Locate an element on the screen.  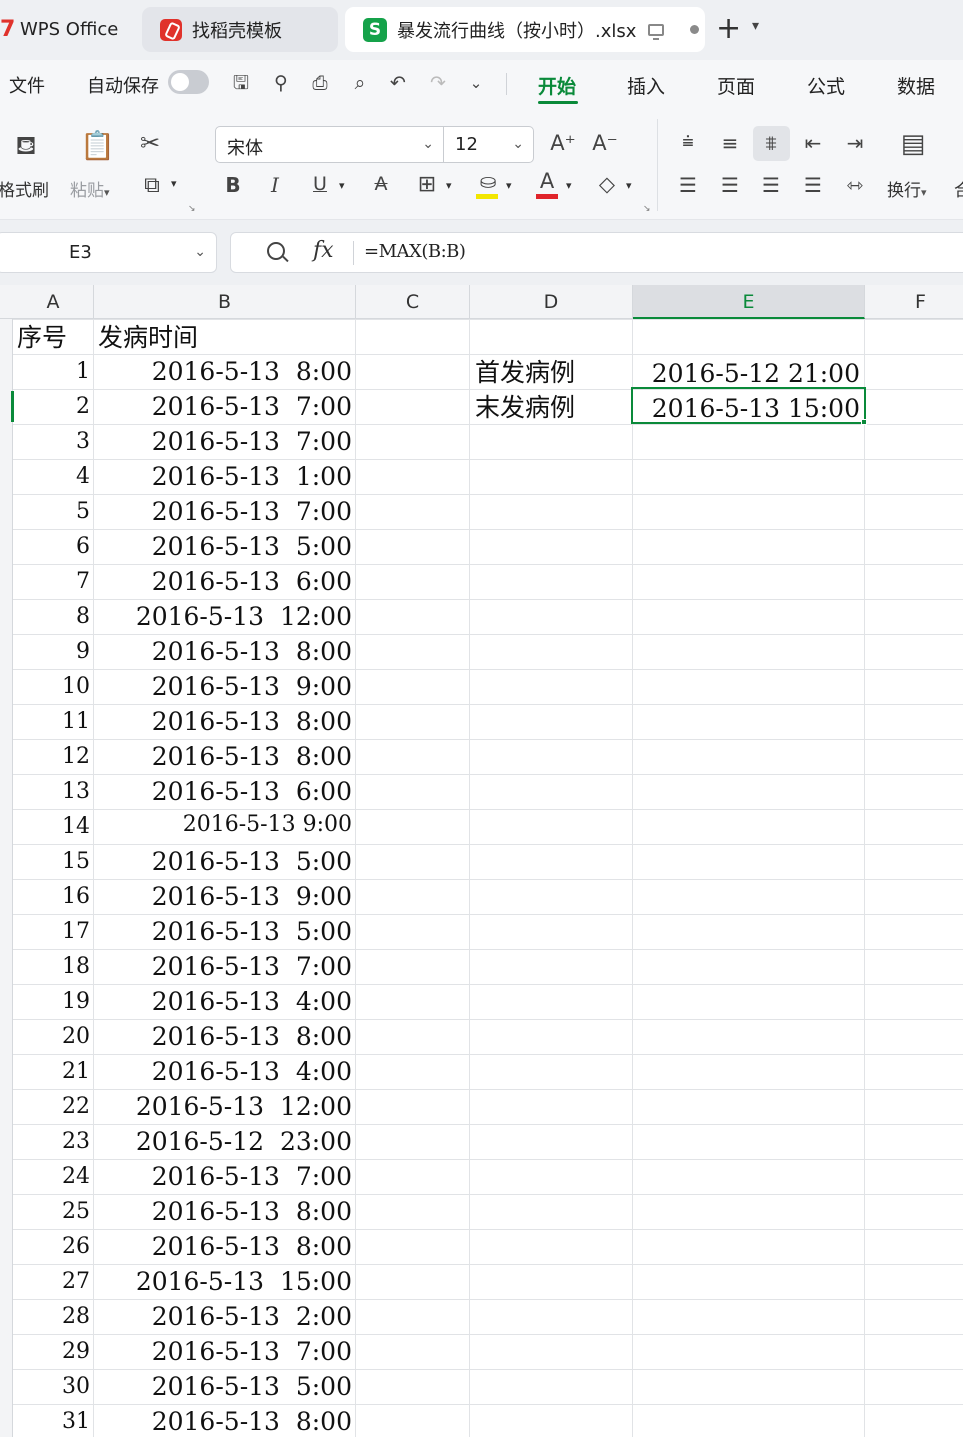
row-number-cell: 21 is located at coordinates (51, 1072).